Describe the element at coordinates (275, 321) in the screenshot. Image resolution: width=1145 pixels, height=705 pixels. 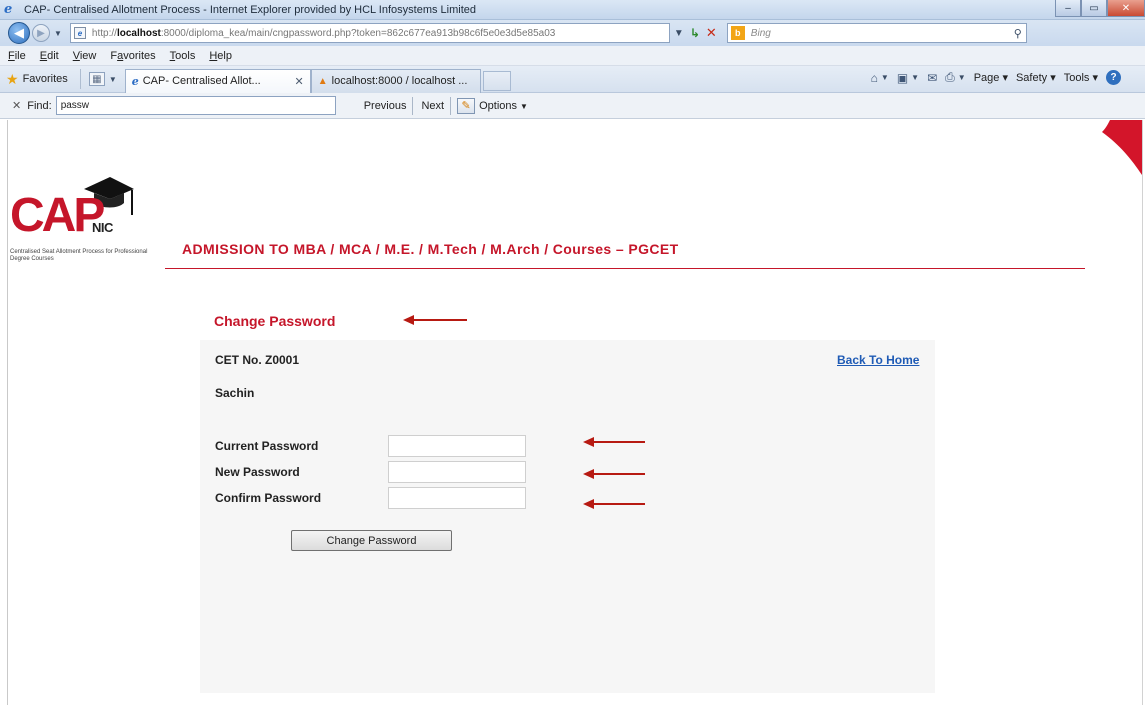
I see `form-title: Change Password` at that location.